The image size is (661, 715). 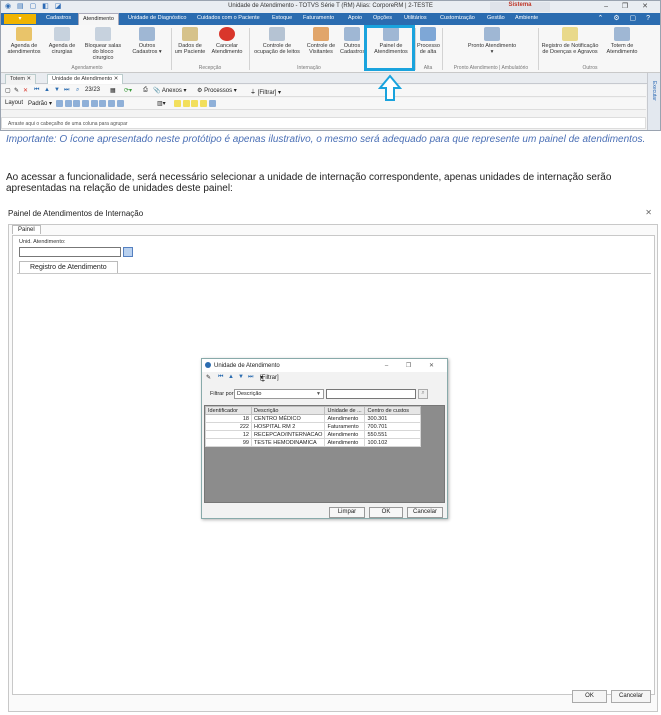 What do you see at coordinates (622, 41) in the screenshot?
I see `totem-atendimento-button: Totem de Atendimento` at bounding box center [622, 41].